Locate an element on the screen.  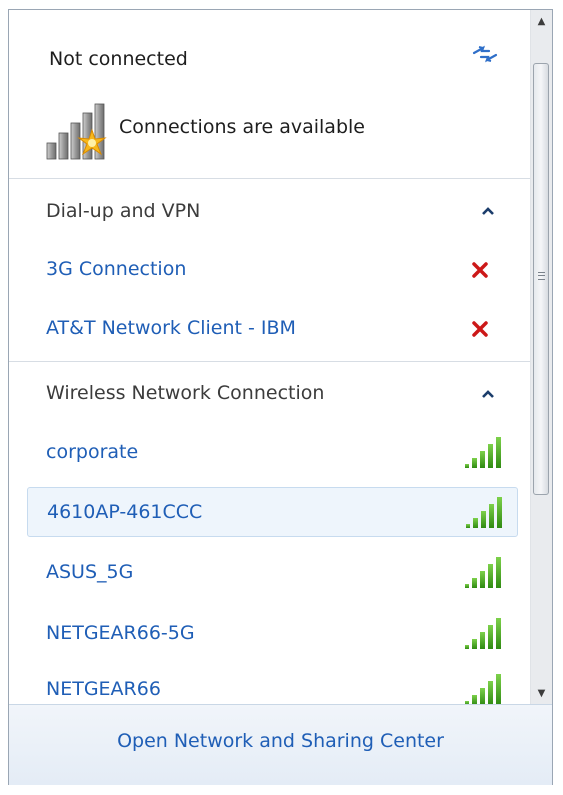
open-network-sharing-center-link: Open Network and Sharing Center is located at coordinates (280, 741).